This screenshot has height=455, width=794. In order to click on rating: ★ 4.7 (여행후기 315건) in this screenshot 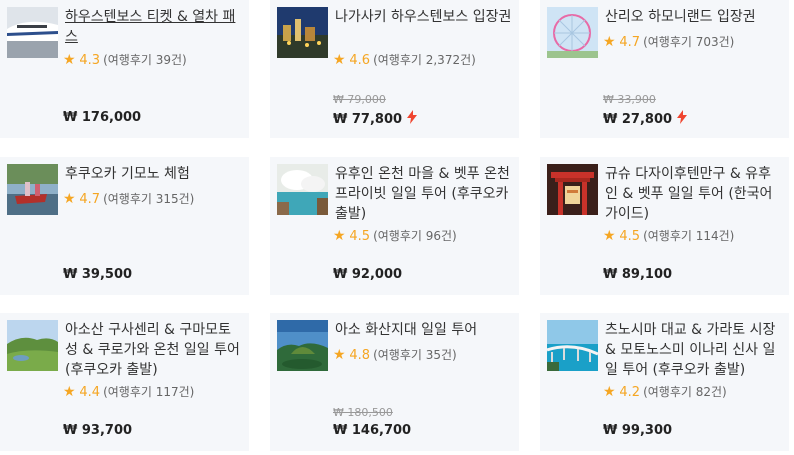, I will do `click(129, 199)`.